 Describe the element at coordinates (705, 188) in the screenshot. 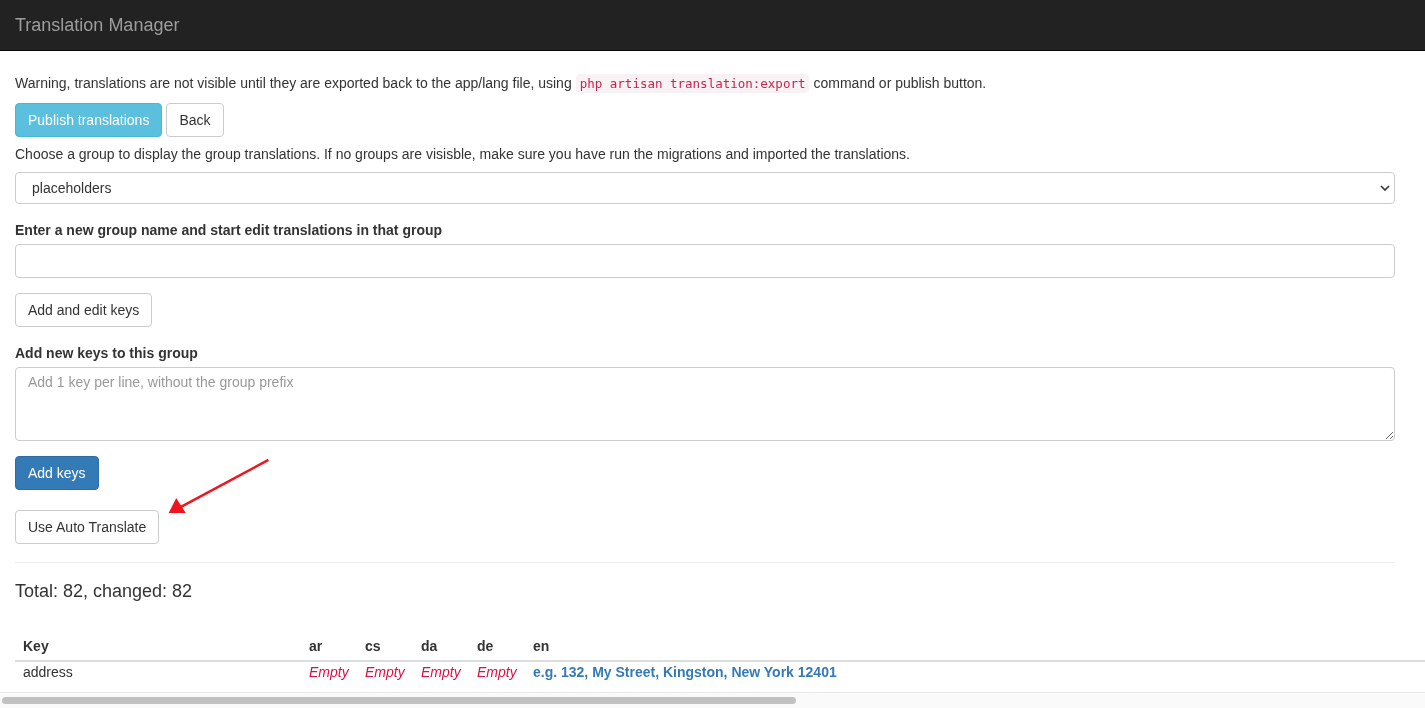

I see `group-select: placeholders` at that location.